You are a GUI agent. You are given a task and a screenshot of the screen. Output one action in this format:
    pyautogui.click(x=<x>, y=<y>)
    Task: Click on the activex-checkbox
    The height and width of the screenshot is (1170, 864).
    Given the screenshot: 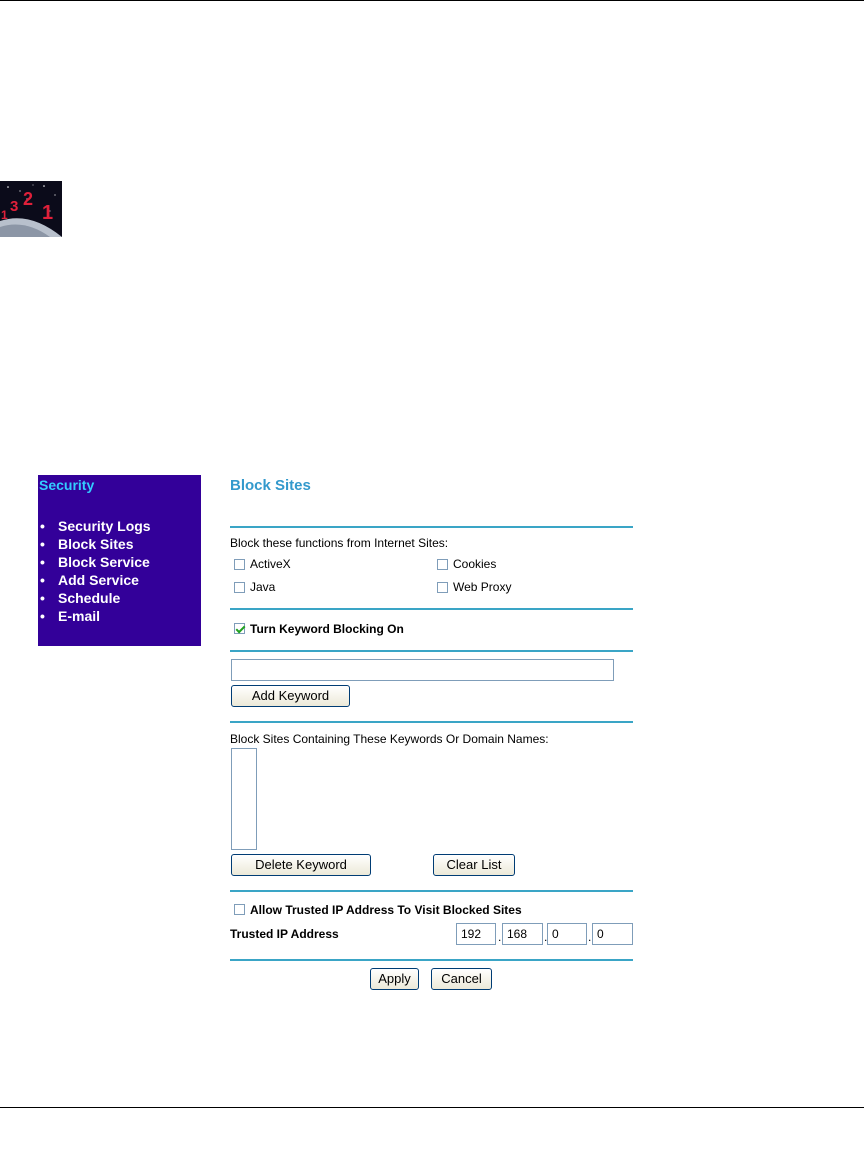 What is the action you would take?
    pyautogui.click(x=239, y=564)
    